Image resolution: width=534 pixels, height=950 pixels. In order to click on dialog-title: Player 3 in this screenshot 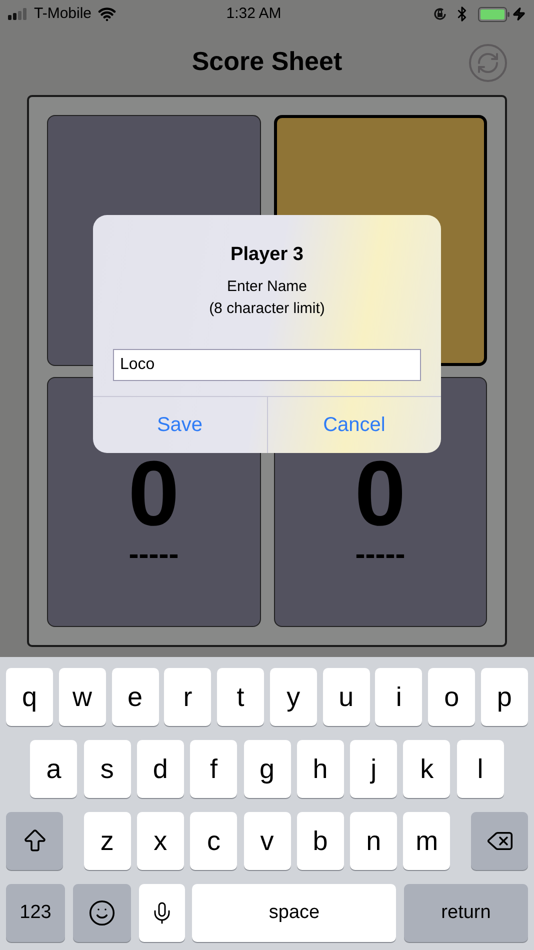, I will do `click(267, 255)`.